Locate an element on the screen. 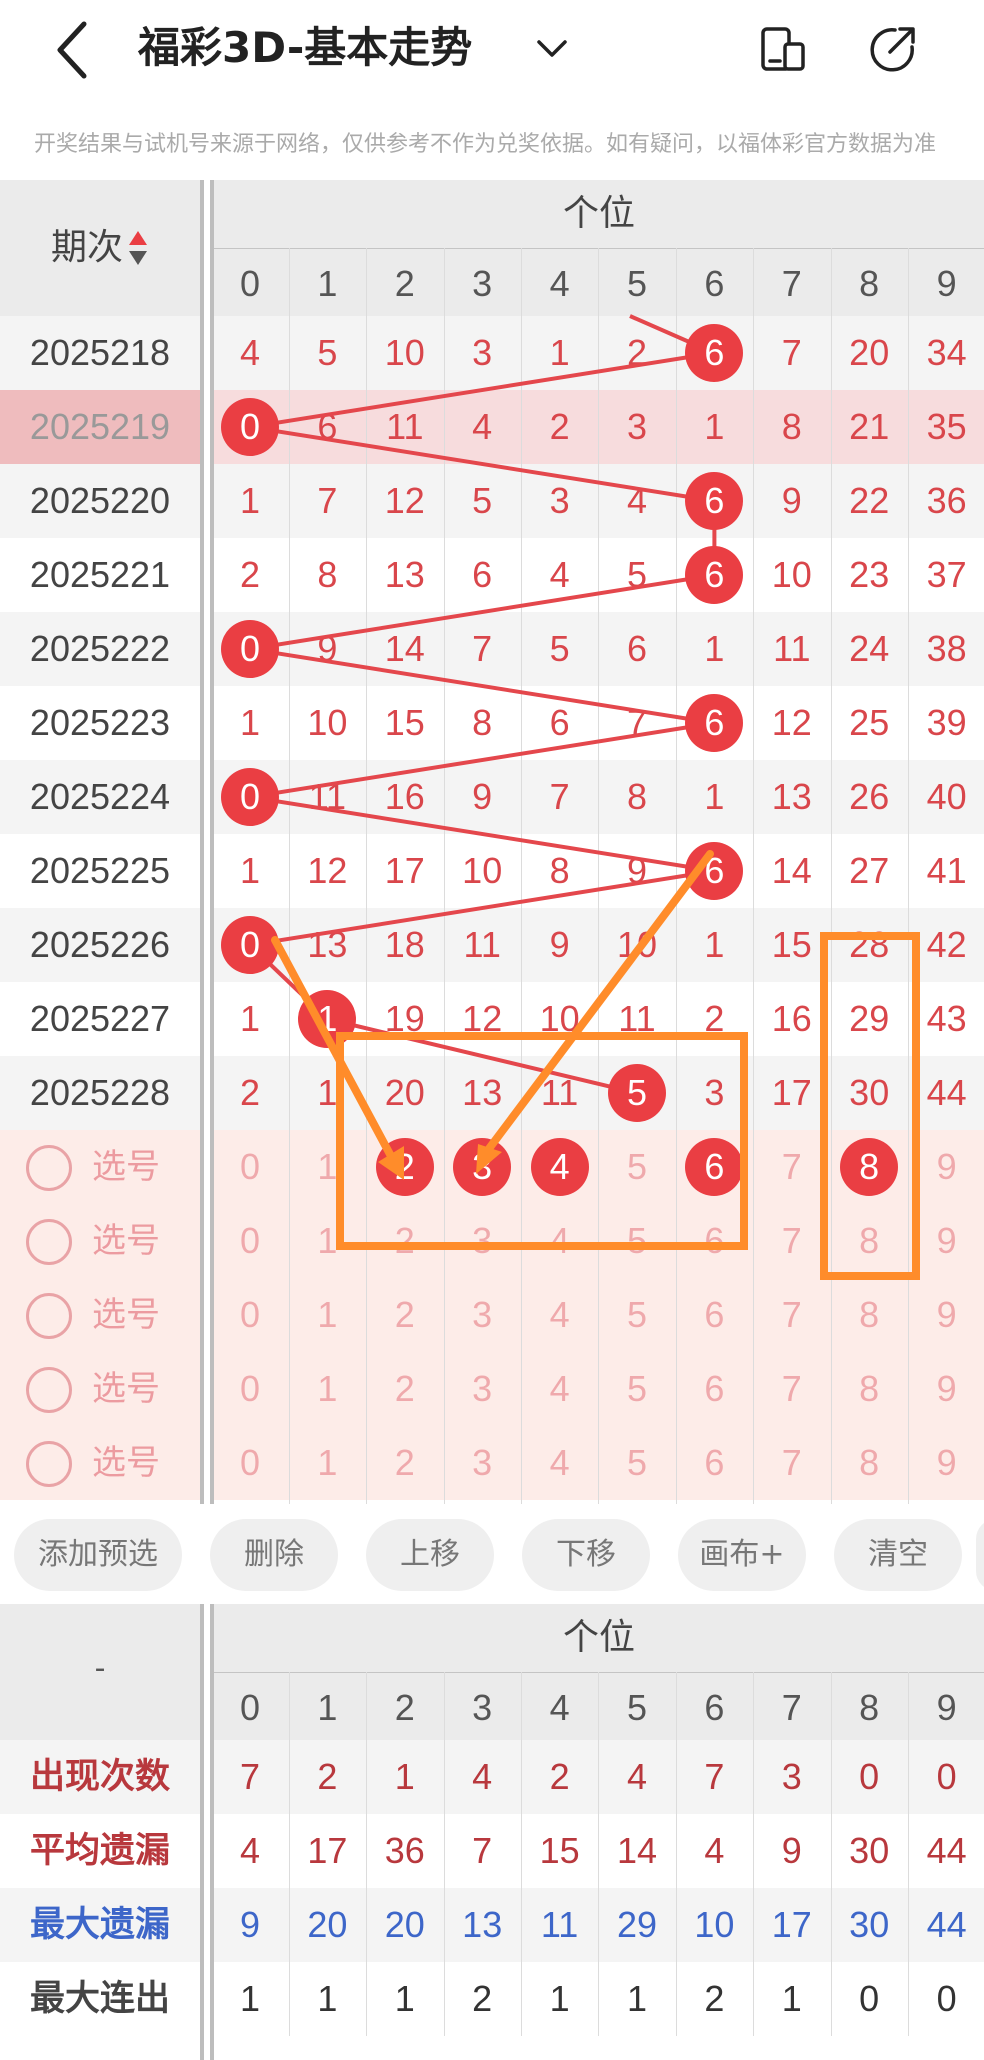  stats-row-label: 最大连出 is located at coordinates (99, 1999).